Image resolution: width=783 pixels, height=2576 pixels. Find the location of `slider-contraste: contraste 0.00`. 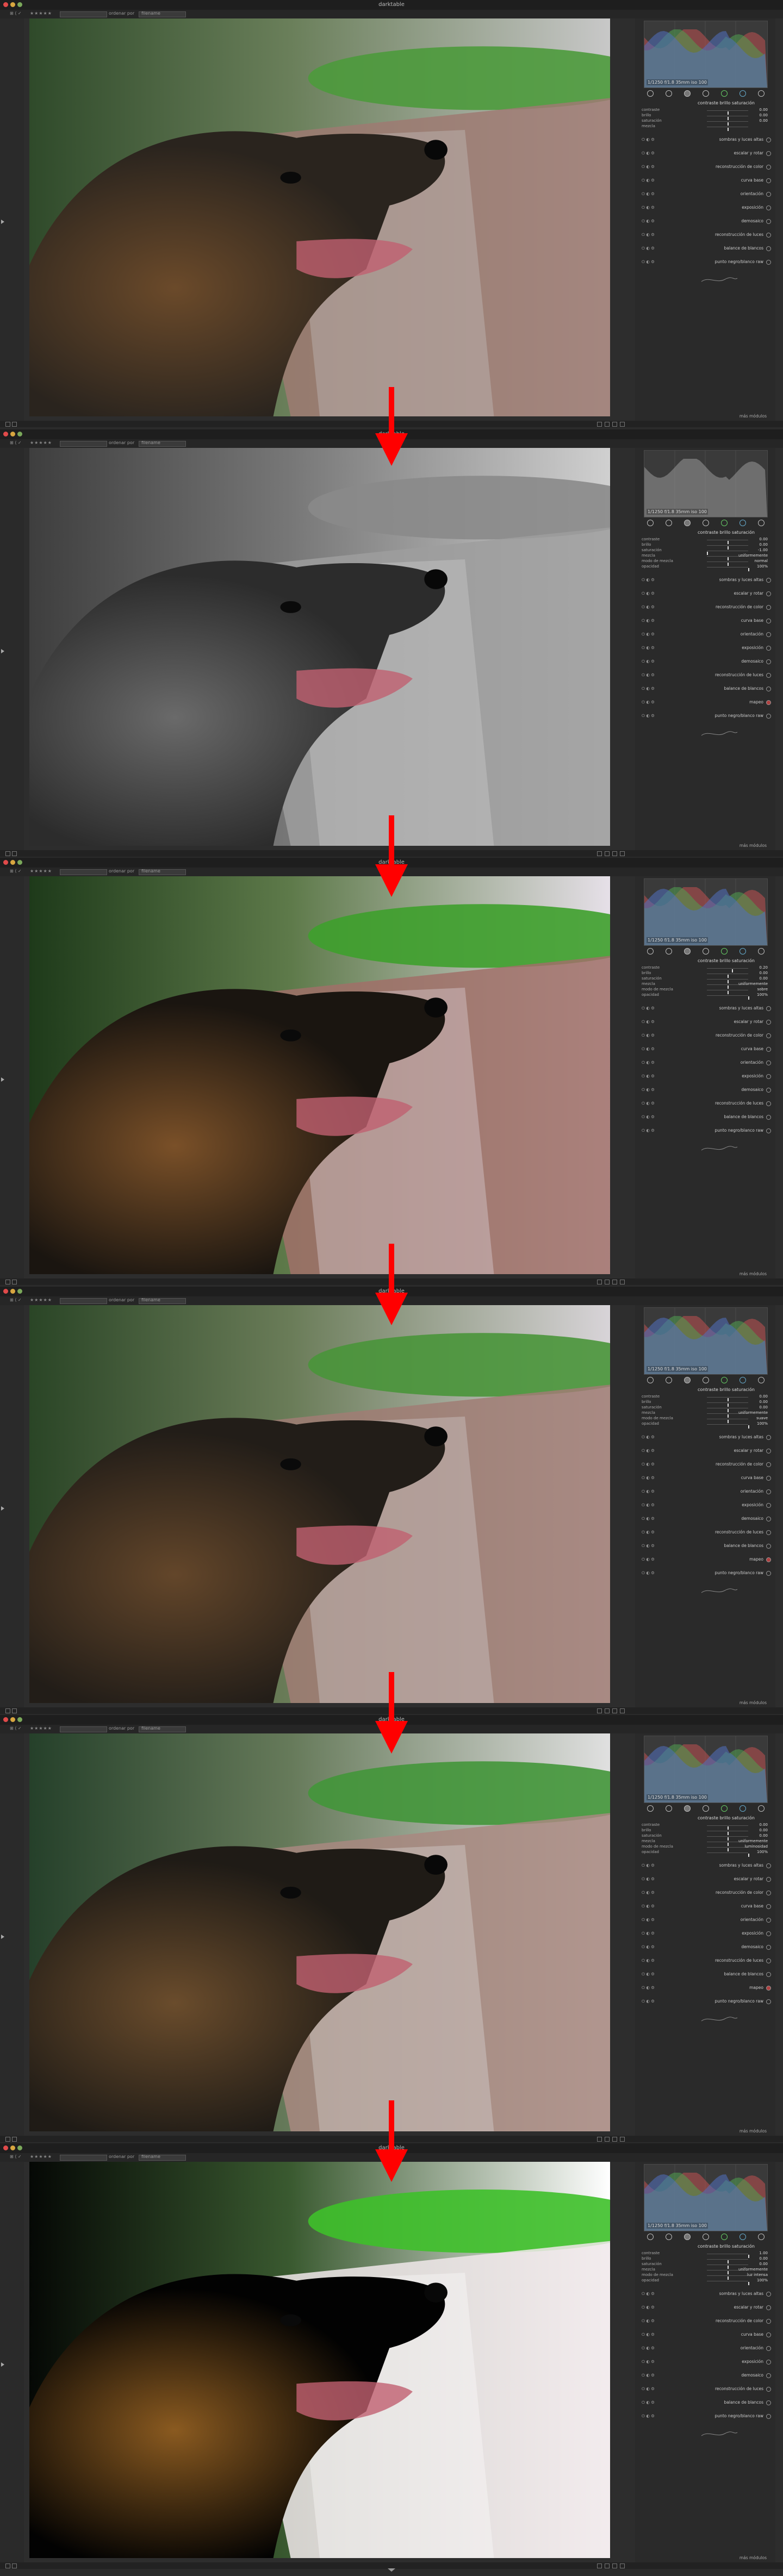

slider-contraste: contraste 0.00 is located at coordinates (706, 1398).